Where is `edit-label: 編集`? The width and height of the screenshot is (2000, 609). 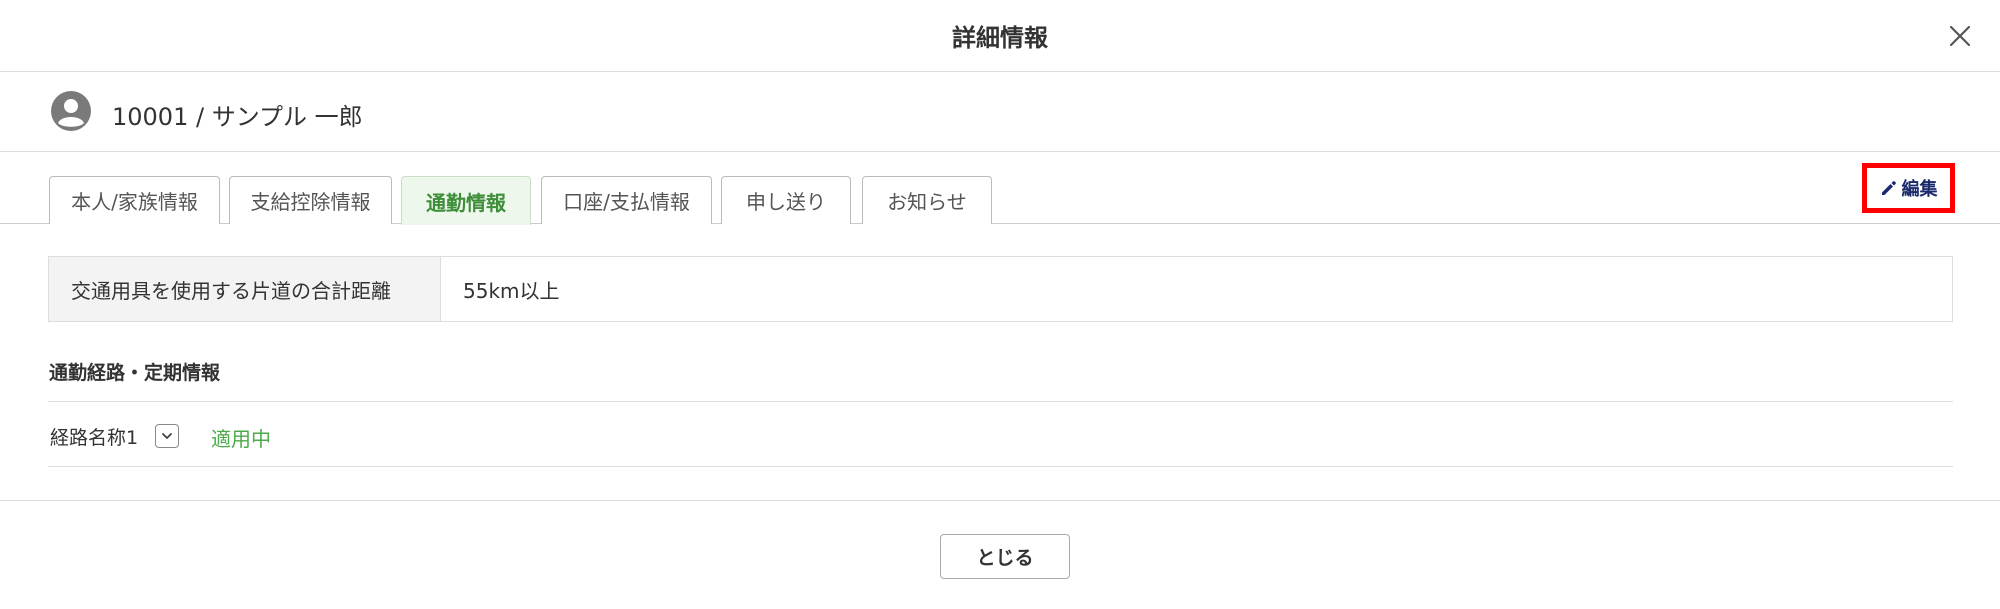
edit-label: 編集 is located at coordinates (1919, 189).